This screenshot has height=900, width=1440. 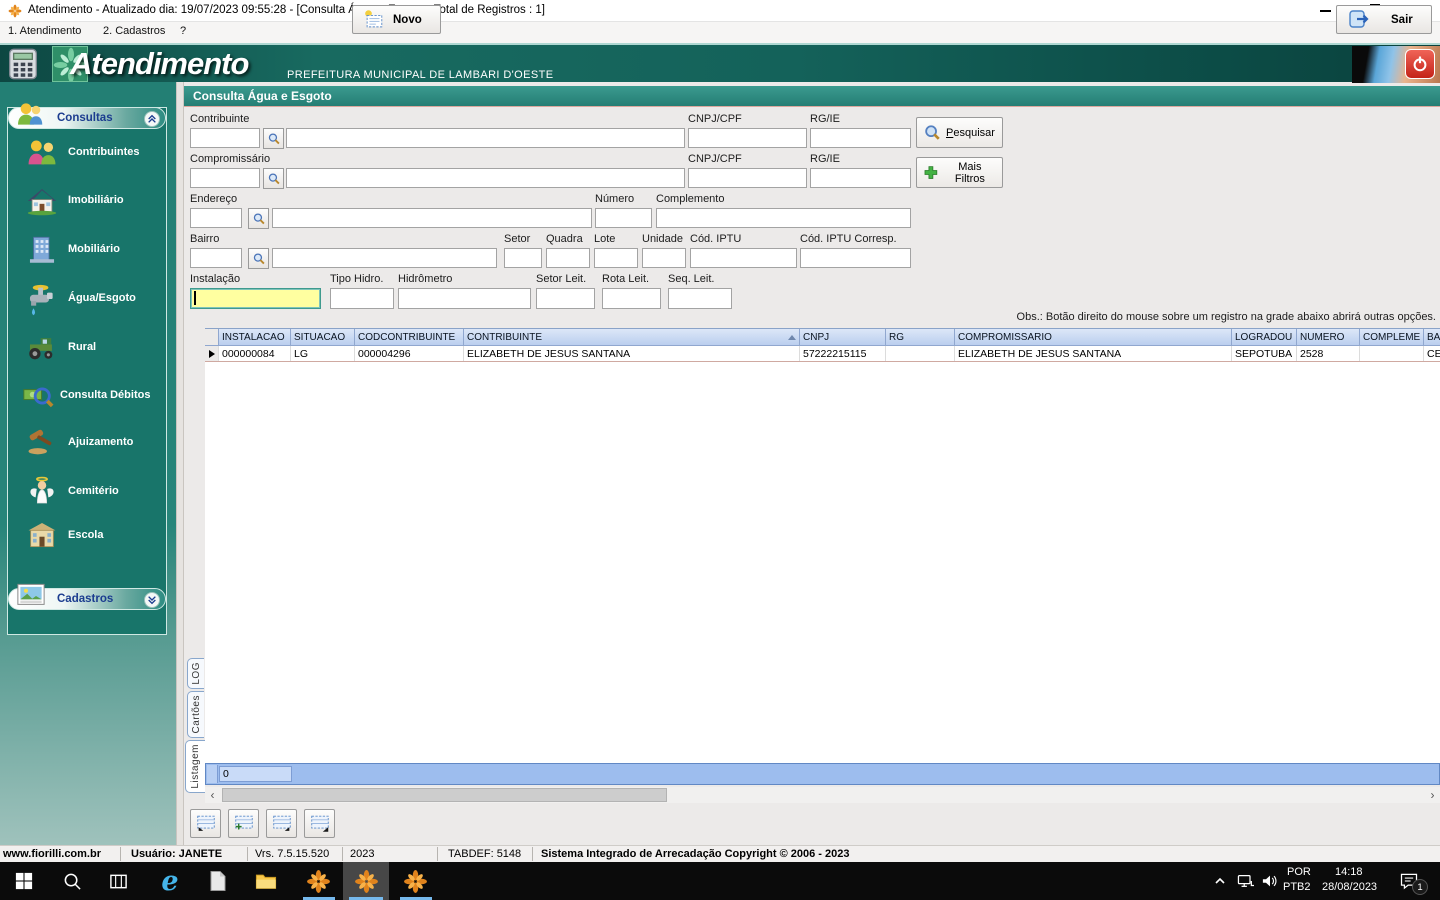 What do you see at coordinates (623, 218) in the screenshot?
I see `numero-input` at bounding box center [623, 218].